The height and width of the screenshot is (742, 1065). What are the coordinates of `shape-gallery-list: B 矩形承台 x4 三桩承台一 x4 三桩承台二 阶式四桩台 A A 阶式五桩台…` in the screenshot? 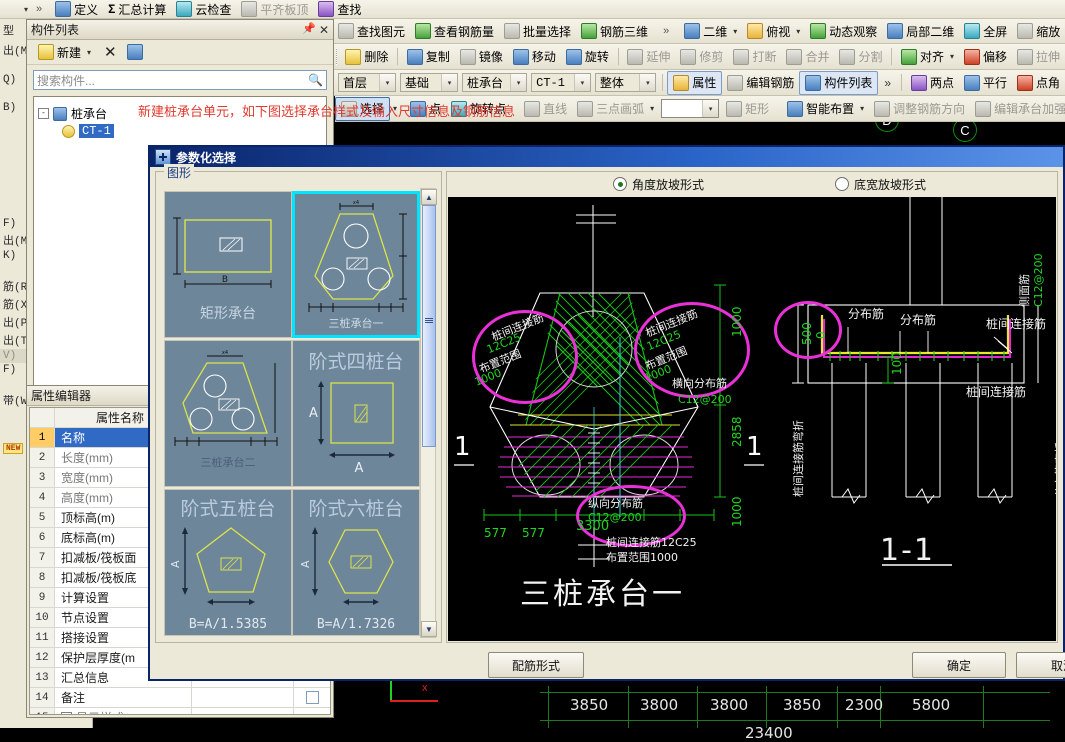 It's located at (292, 413).